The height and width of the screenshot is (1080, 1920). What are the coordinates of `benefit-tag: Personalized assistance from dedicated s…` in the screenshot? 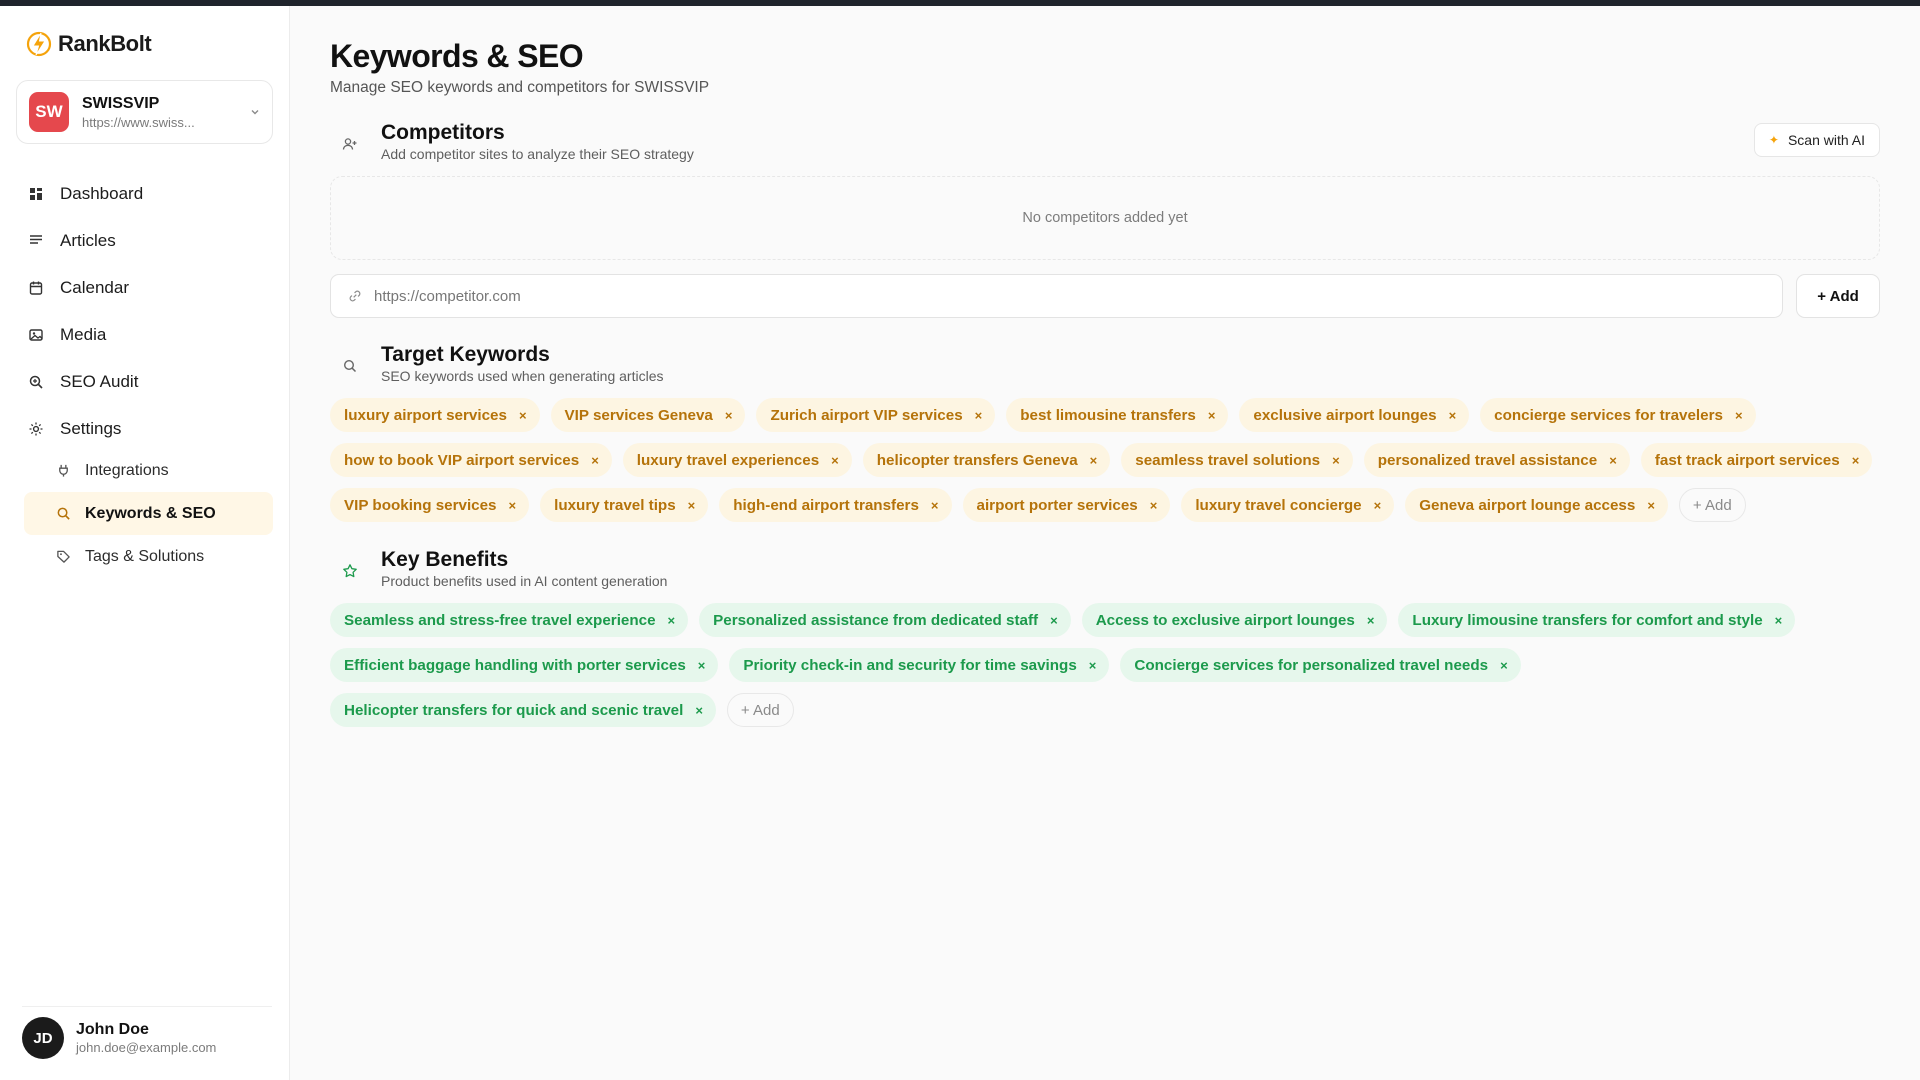 It's located at (885, 620).